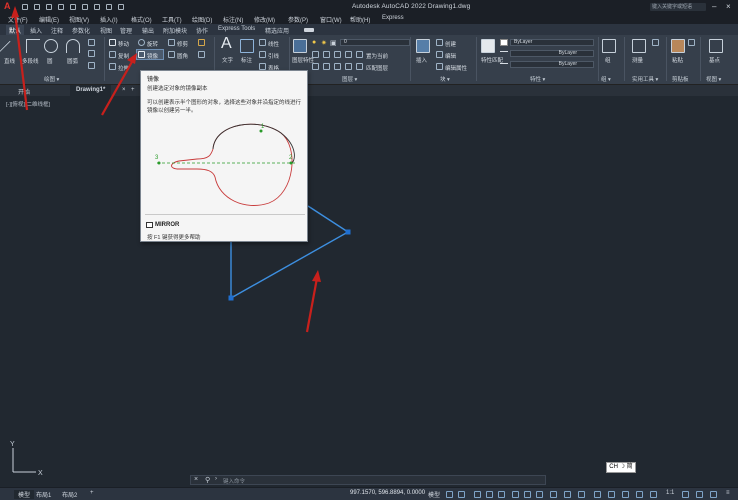  Describe the element at coordinates (597, 494) in the screenshot. I see `dynamic-ucs-icon` at that location.